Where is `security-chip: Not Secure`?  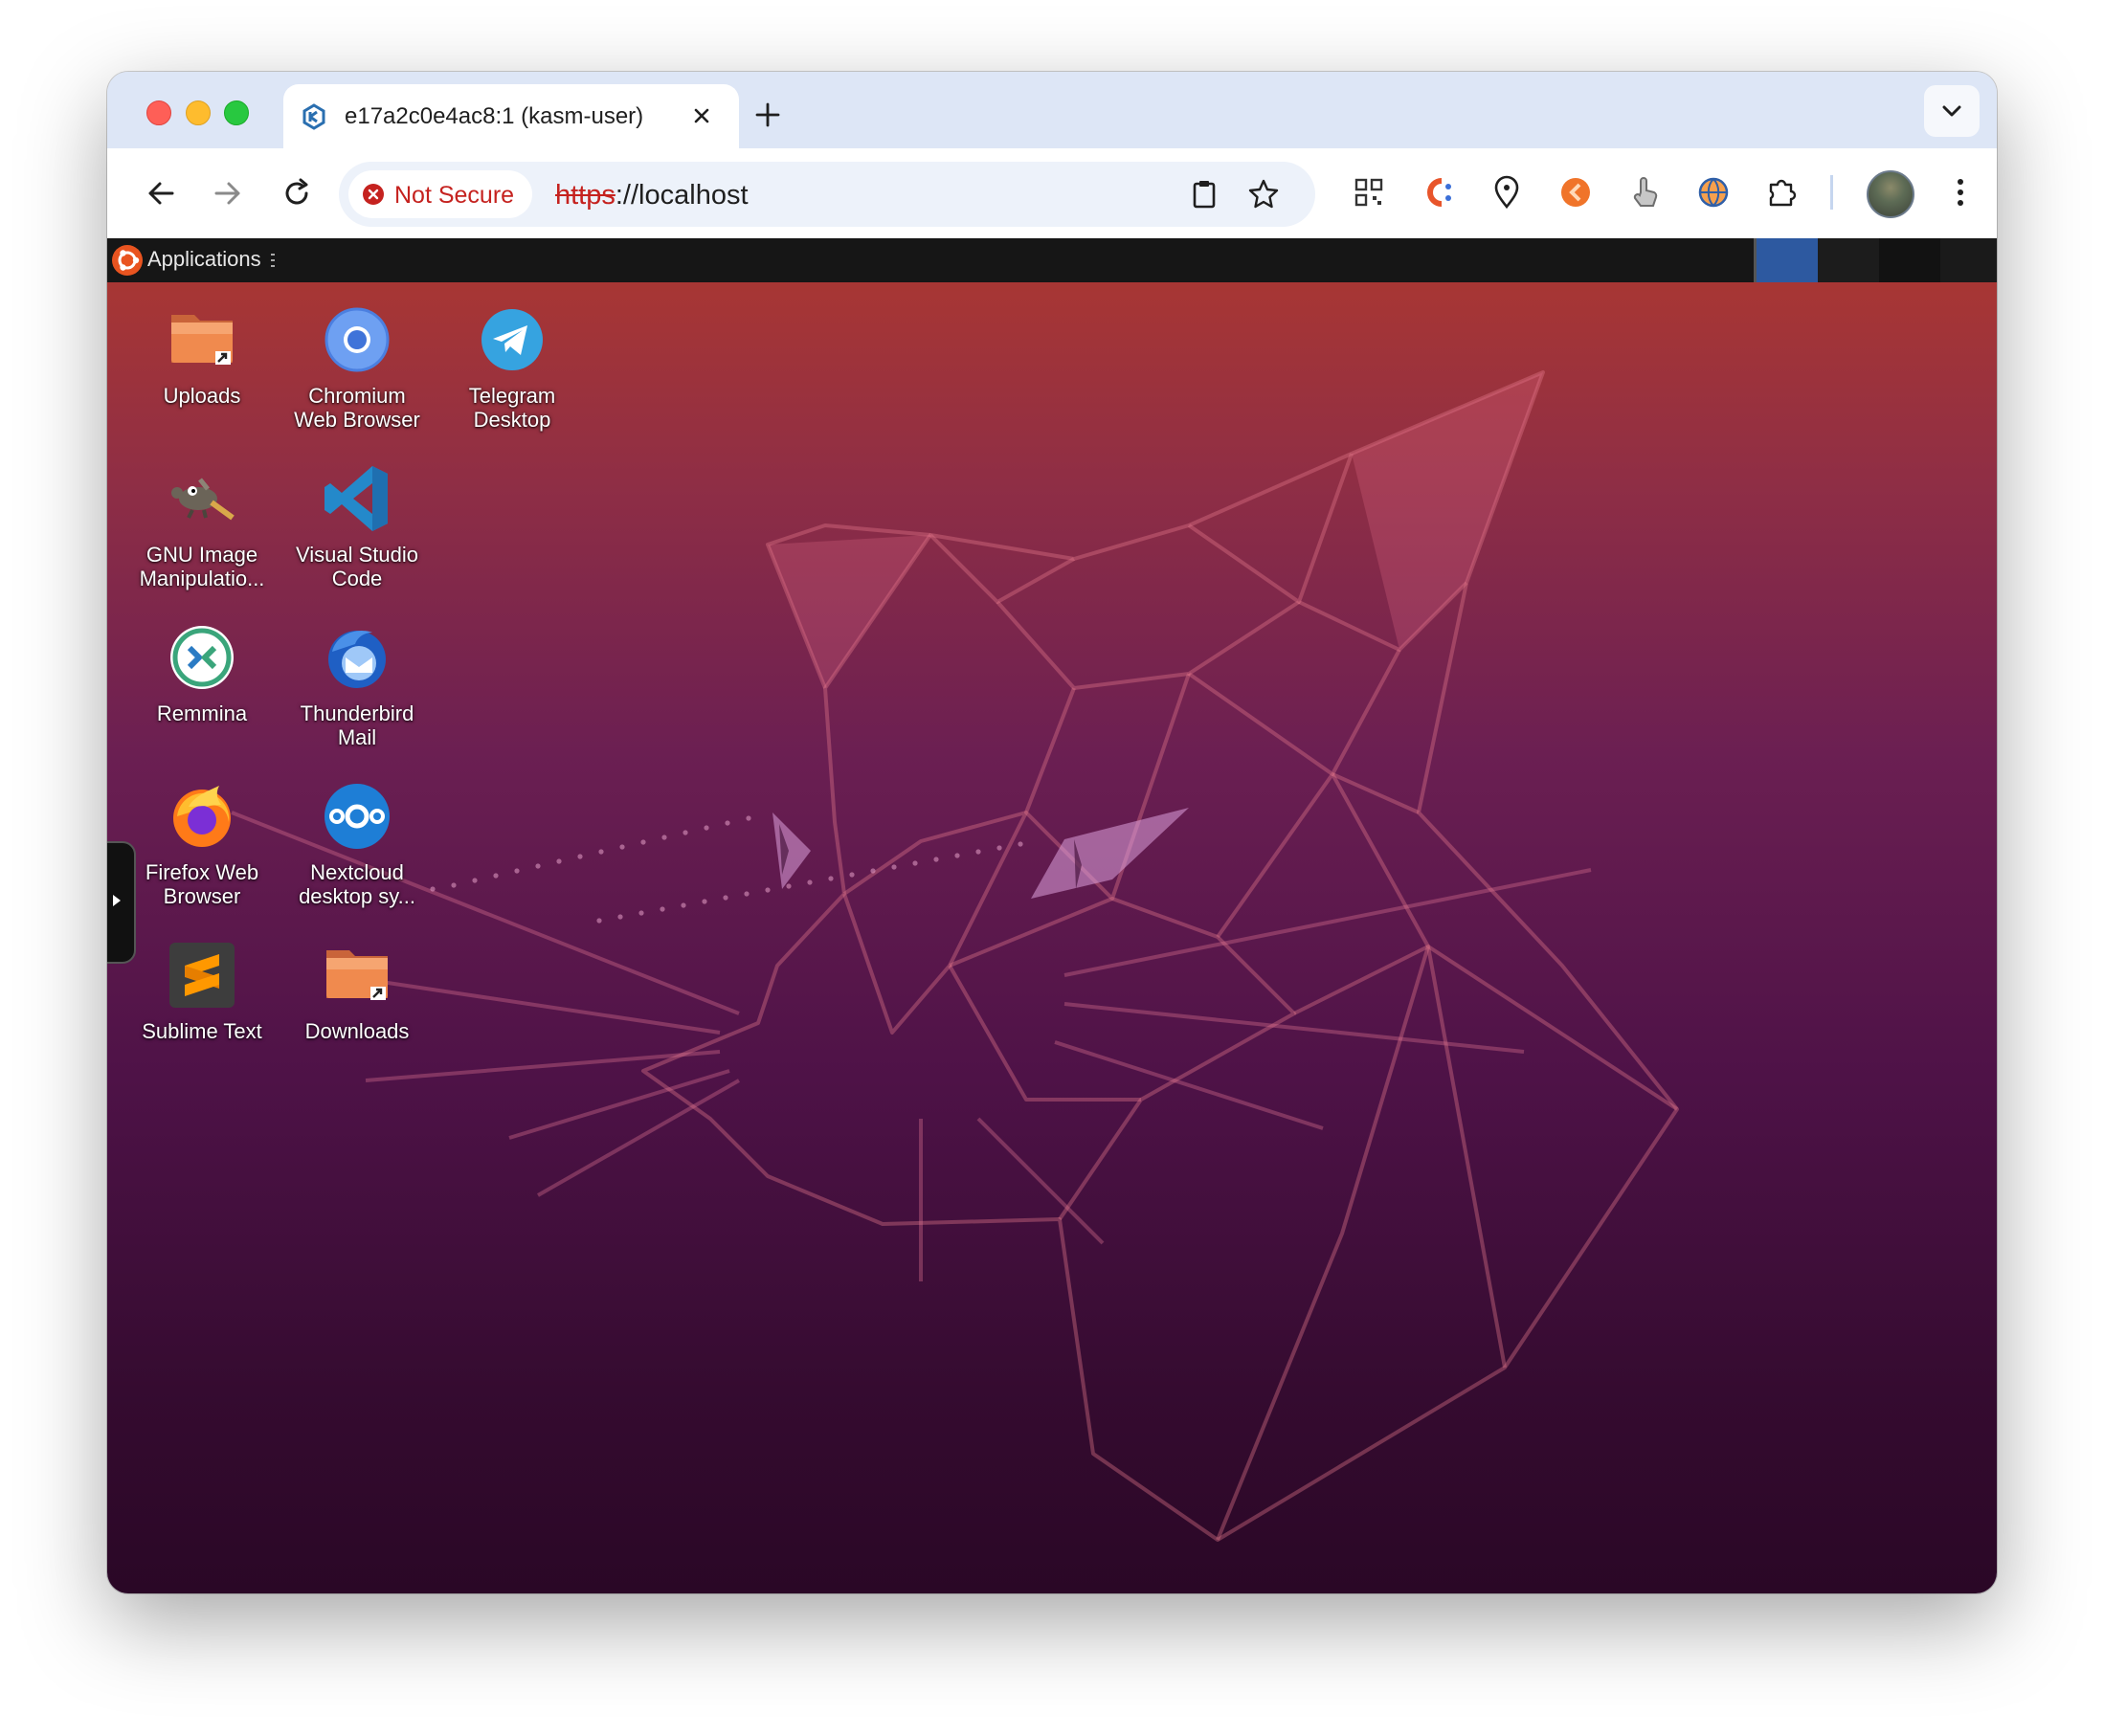 security-chip: Not Secure is located at coordinates (440, 194).